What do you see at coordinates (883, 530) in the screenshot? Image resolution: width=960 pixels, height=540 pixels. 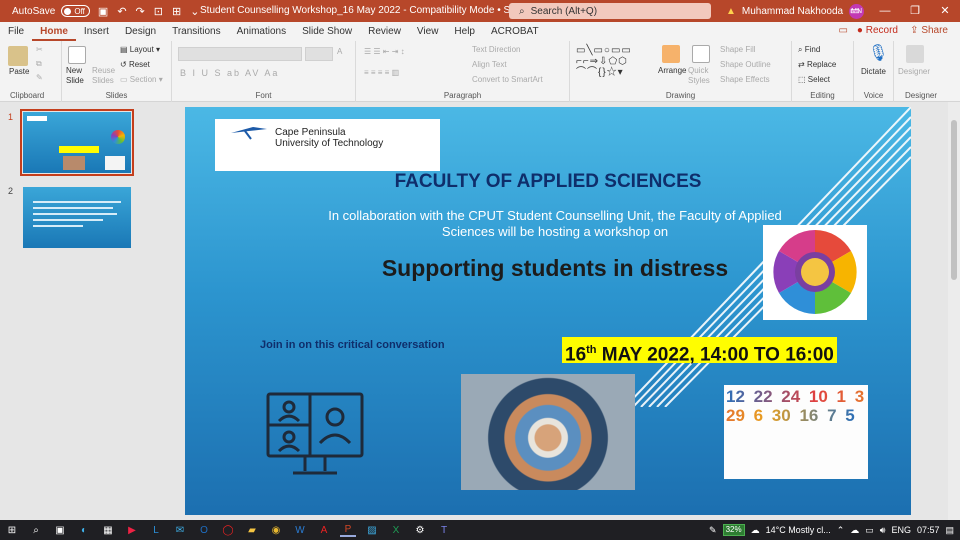 I see `volume-icon: 🔊︎` at bounding box center [883, 530].